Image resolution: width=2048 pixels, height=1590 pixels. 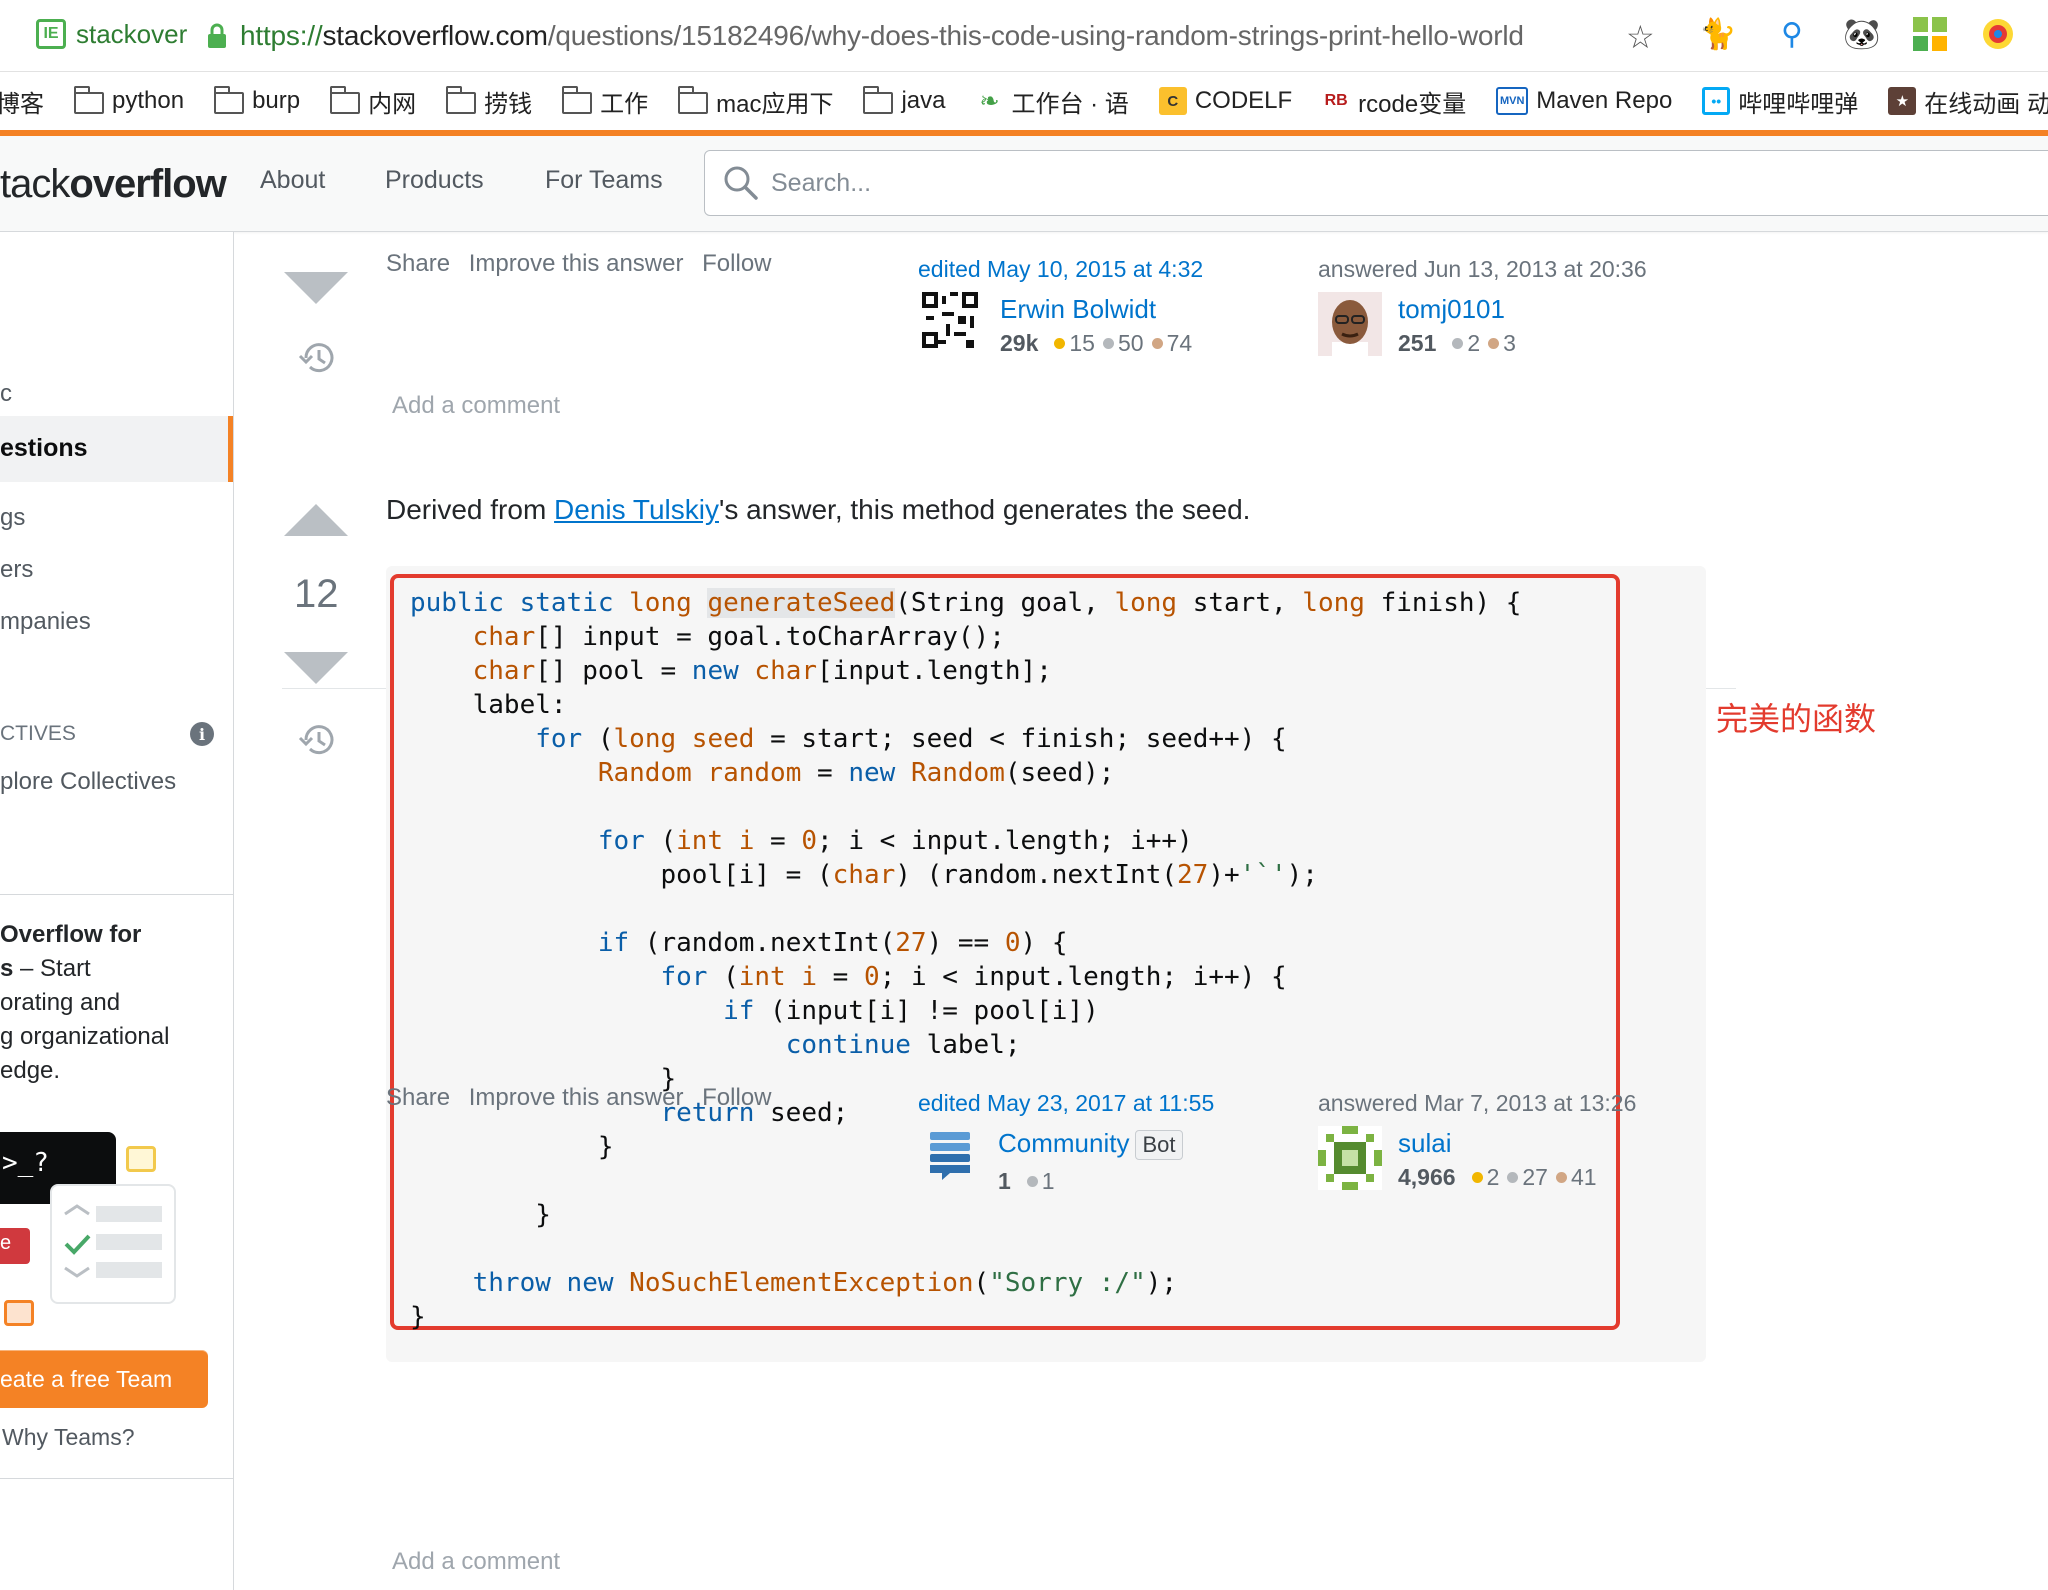 I want to click on teams-illustration: >_? e, so click(x=116, y=1342).